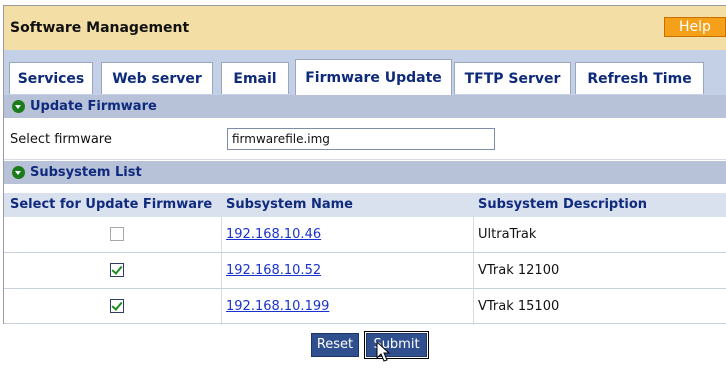 The height and width of the screenshot is (370, 726). Describe the element at coordinates (383, 351) in the screenshot. I see `mouse-pointer-icon` at that location.